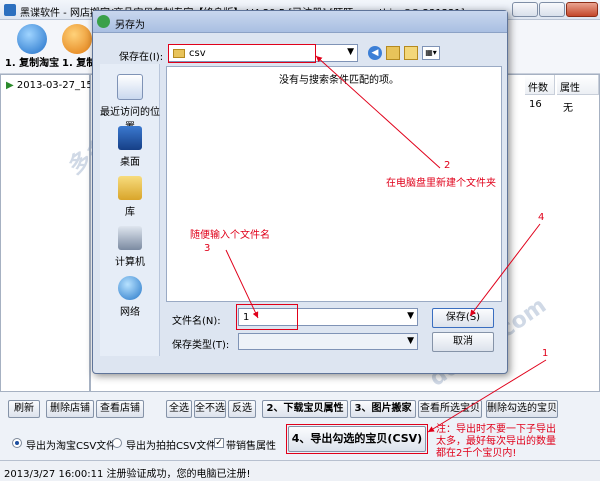 This screenshot has width=600, height=481. What do you see at coordinates (207, 248) in the screenshot?
I see `annotation-number-3: 3` at bounding box center [207, 248].